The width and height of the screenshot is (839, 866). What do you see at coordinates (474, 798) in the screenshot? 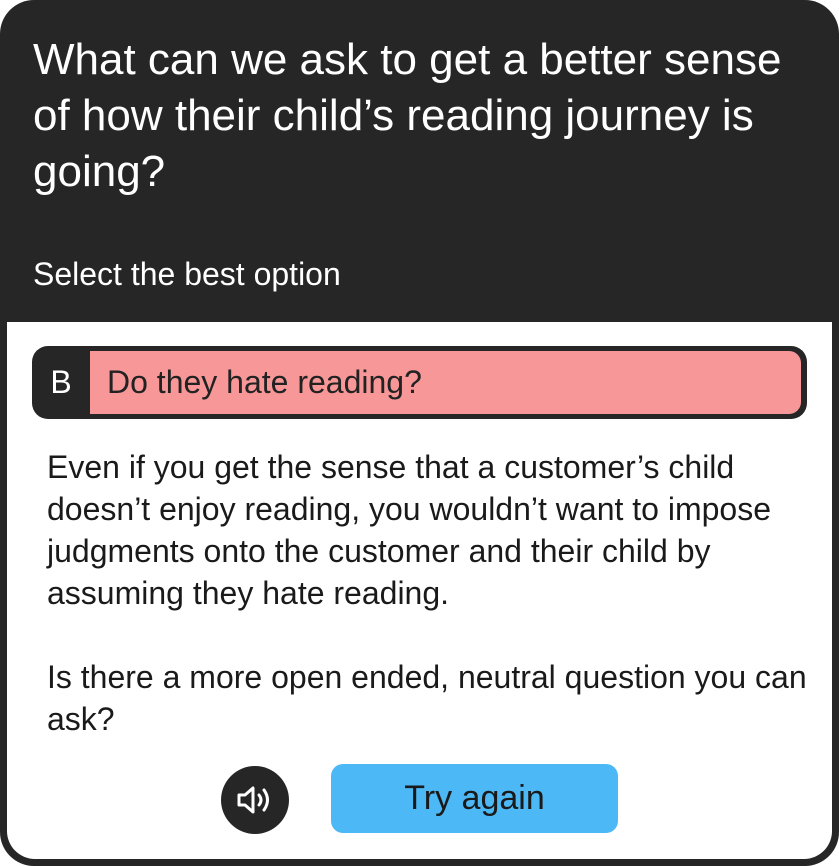
I see `try-again-button: Try again` at bounding box center [474, 798].